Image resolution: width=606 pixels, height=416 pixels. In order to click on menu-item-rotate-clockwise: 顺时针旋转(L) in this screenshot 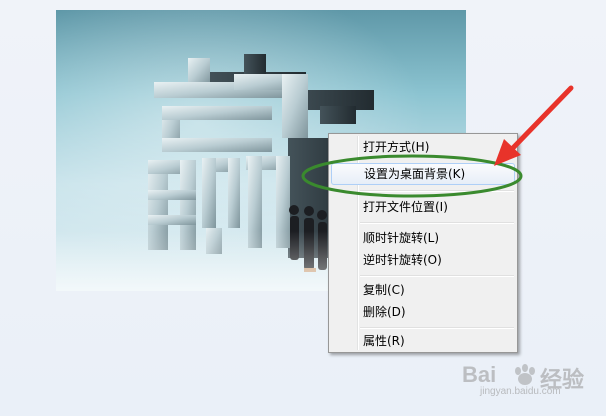, I will do `click(423, 238)`.